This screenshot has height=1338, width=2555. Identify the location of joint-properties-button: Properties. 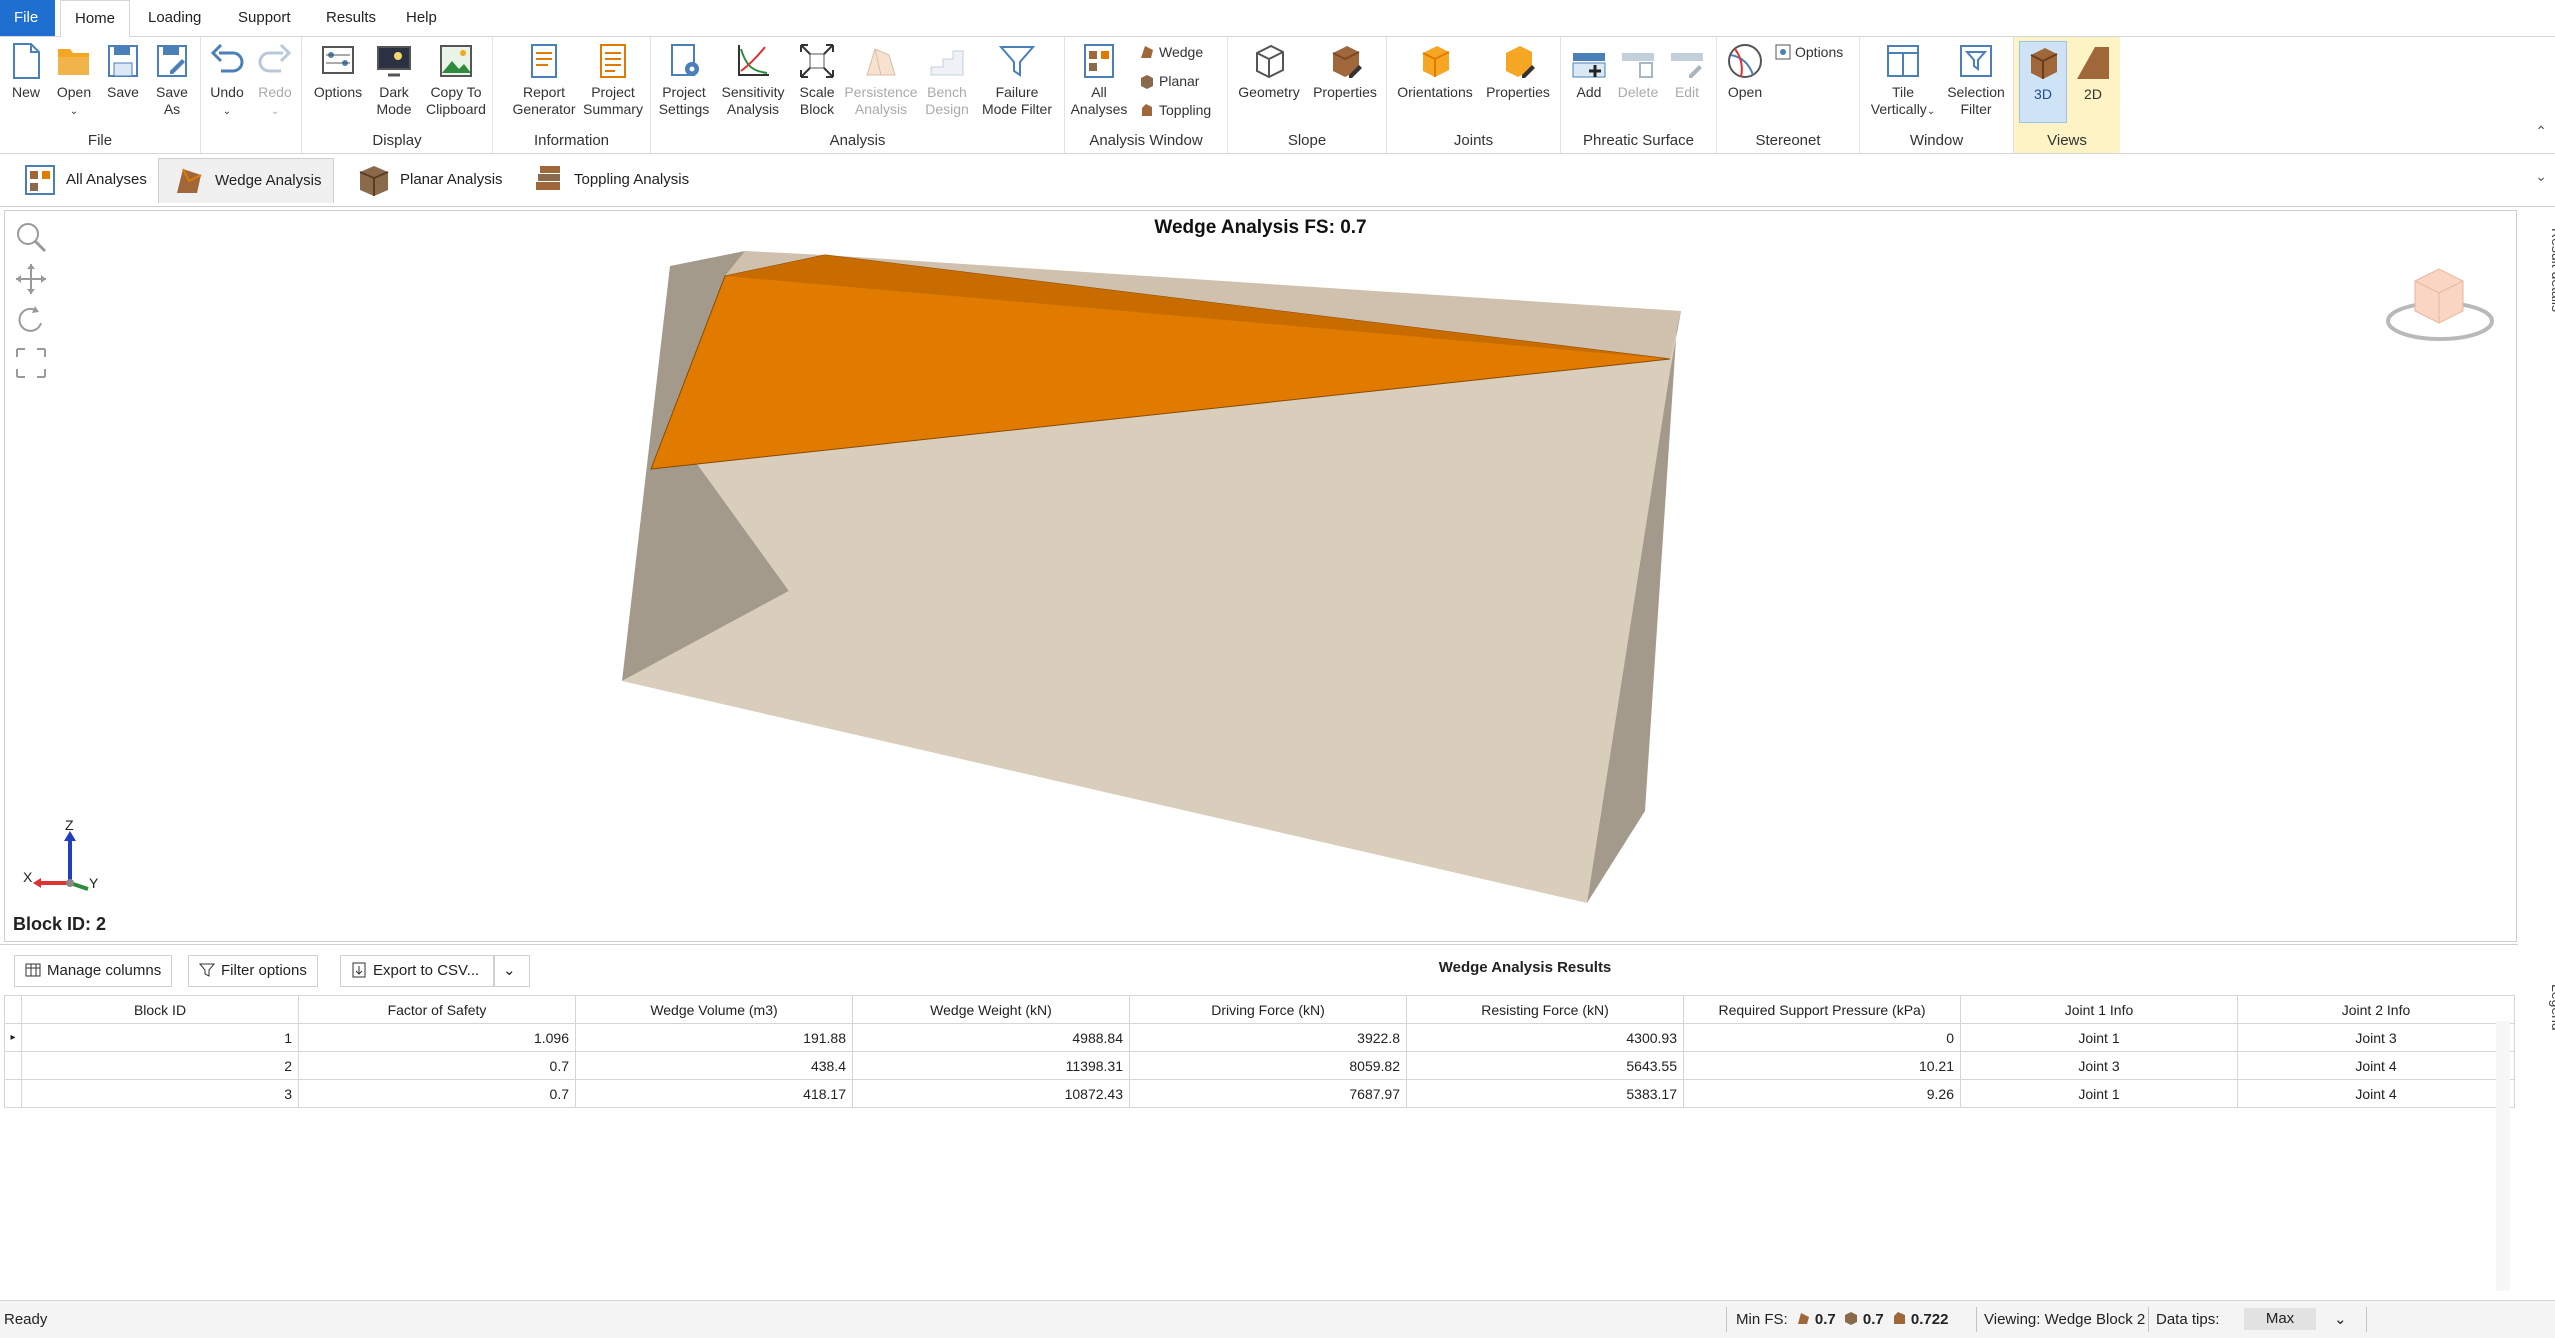
(1518, 71).